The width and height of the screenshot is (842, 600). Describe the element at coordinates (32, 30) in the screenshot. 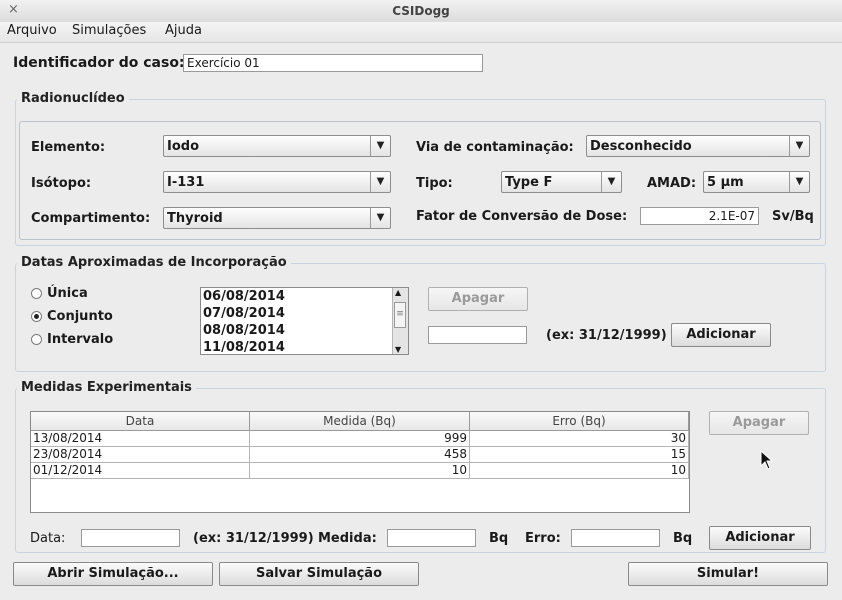

I see `menu-arquivo: Arquivo` at that location.